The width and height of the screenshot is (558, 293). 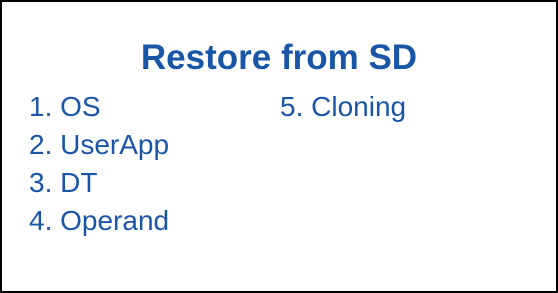 I want to click on menu-item-os: 1. OS, so click(x=99, y=107).